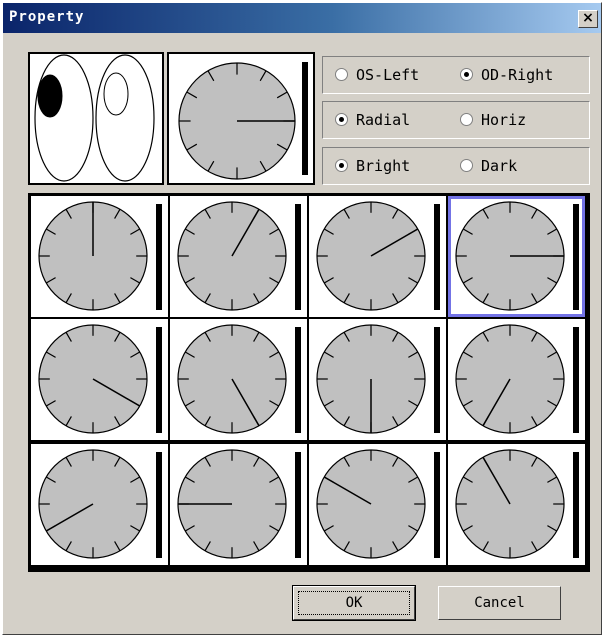  What do you see at coordinates (383, 166) in the screenshot?
I see `bright-label: Bright` at bounding box center [383, 166].